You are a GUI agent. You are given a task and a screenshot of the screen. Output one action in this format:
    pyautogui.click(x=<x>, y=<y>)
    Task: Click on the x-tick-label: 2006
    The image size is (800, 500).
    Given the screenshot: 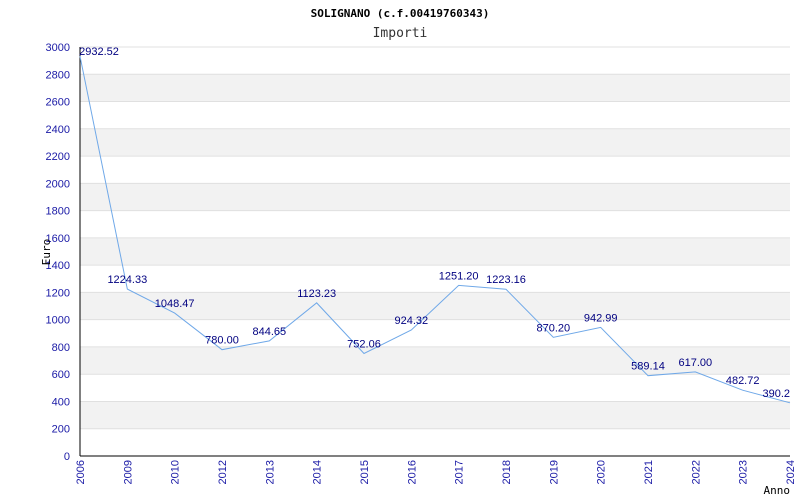 What is the action you would take?
    pyautogui.click(x=81, y=472)
    